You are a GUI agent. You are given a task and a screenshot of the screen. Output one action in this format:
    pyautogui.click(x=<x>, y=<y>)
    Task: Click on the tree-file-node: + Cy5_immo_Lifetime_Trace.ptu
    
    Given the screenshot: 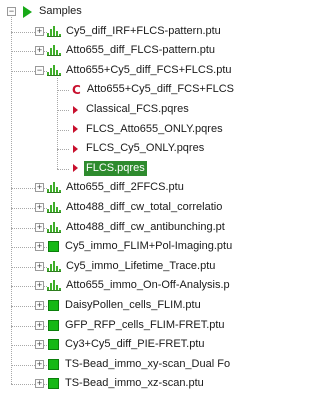 What is the action you would take?
    pyautogui.click(x=138, y=266)
    